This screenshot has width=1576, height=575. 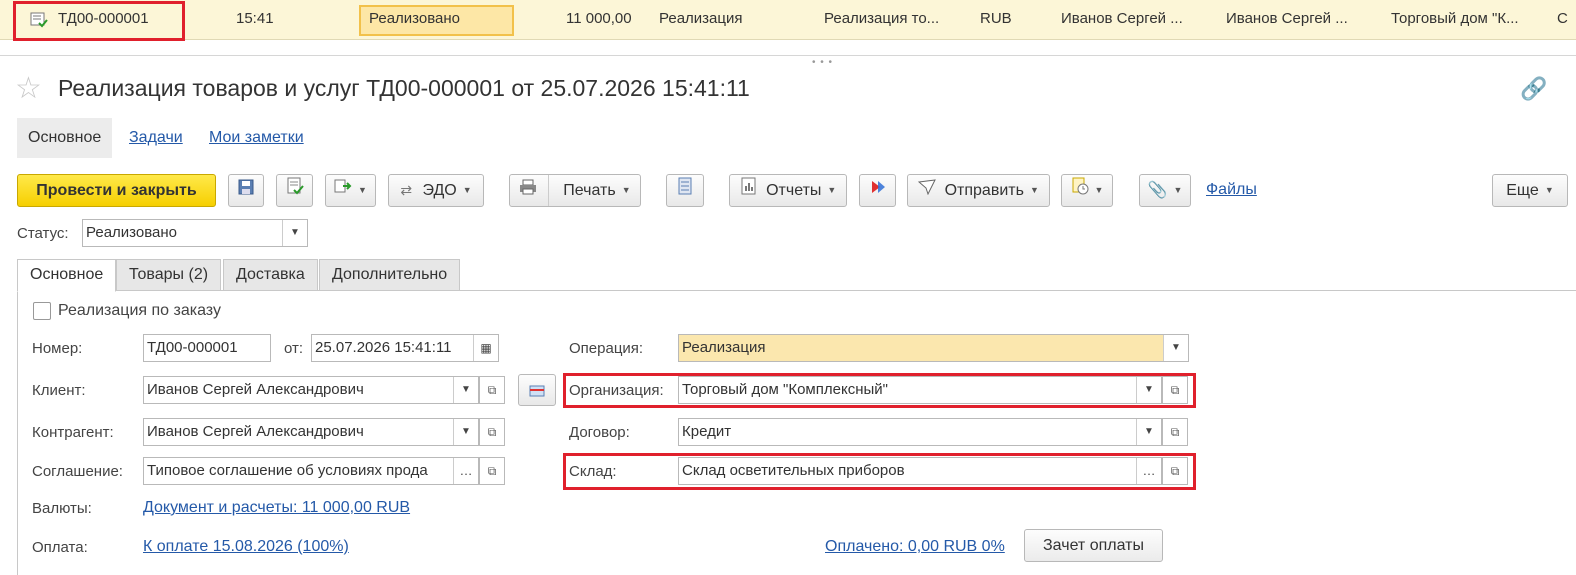 What do you see at coordinates (43, 233) in the screenshot?
I see `status-label: Статус:` at bounding box center [43, 233].